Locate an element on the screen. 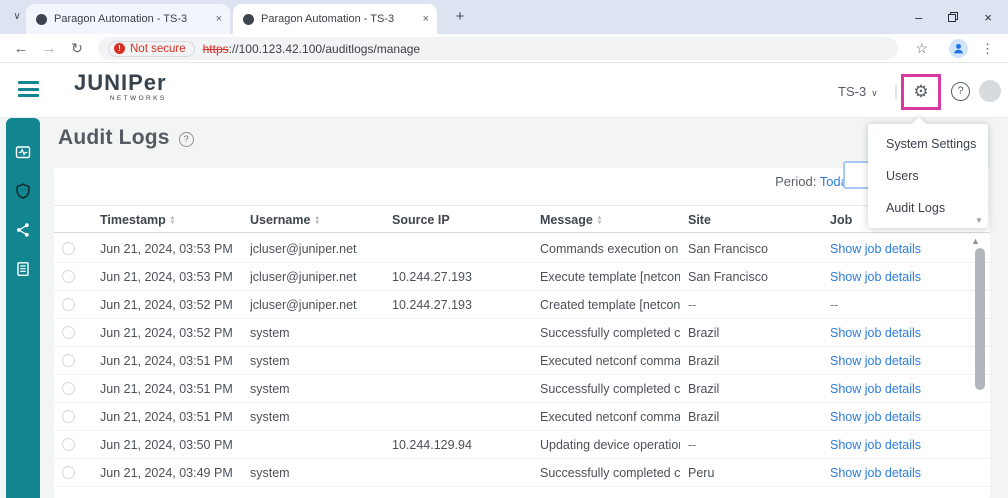  cell-site: -- is located at coordinates (692, 305).